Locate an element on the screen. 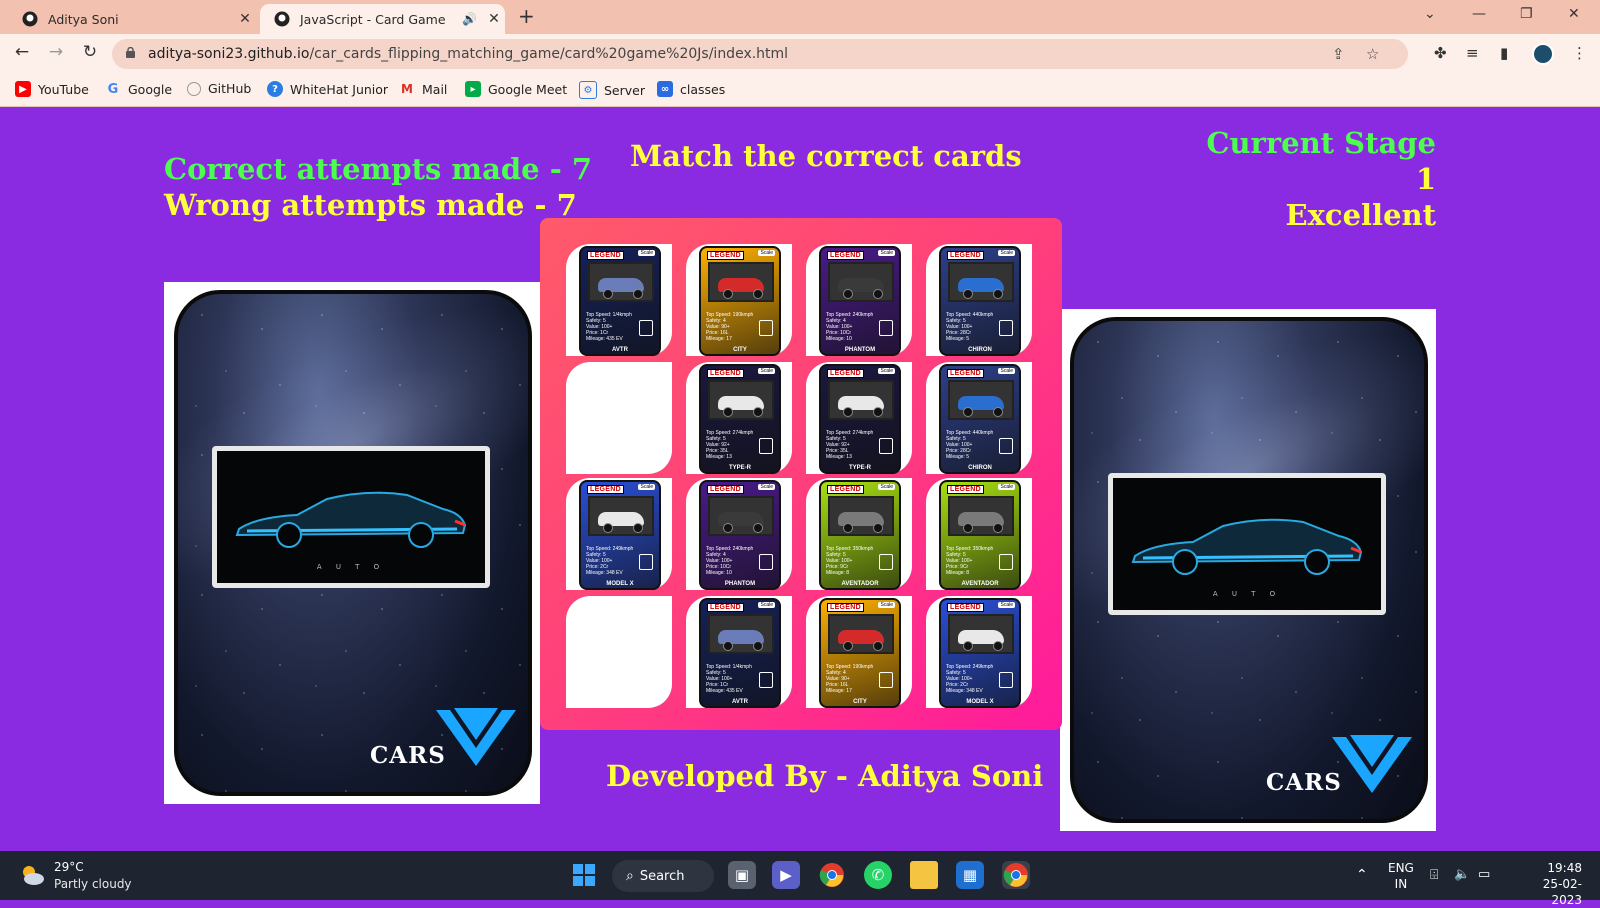 The width and height of the screenshot is (1600, 908). whatsapp-icon: ✆ is located at coordinates (878, 875).